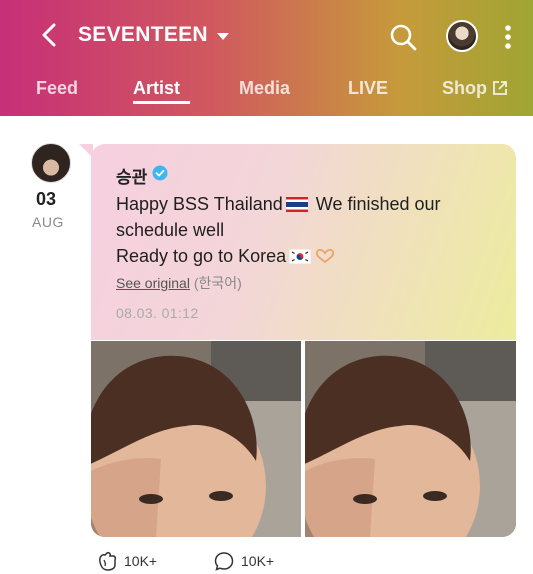  Describe the element at coordinates (258, 561) in the screenshot. I see `comment-count: 10K+` at that location.